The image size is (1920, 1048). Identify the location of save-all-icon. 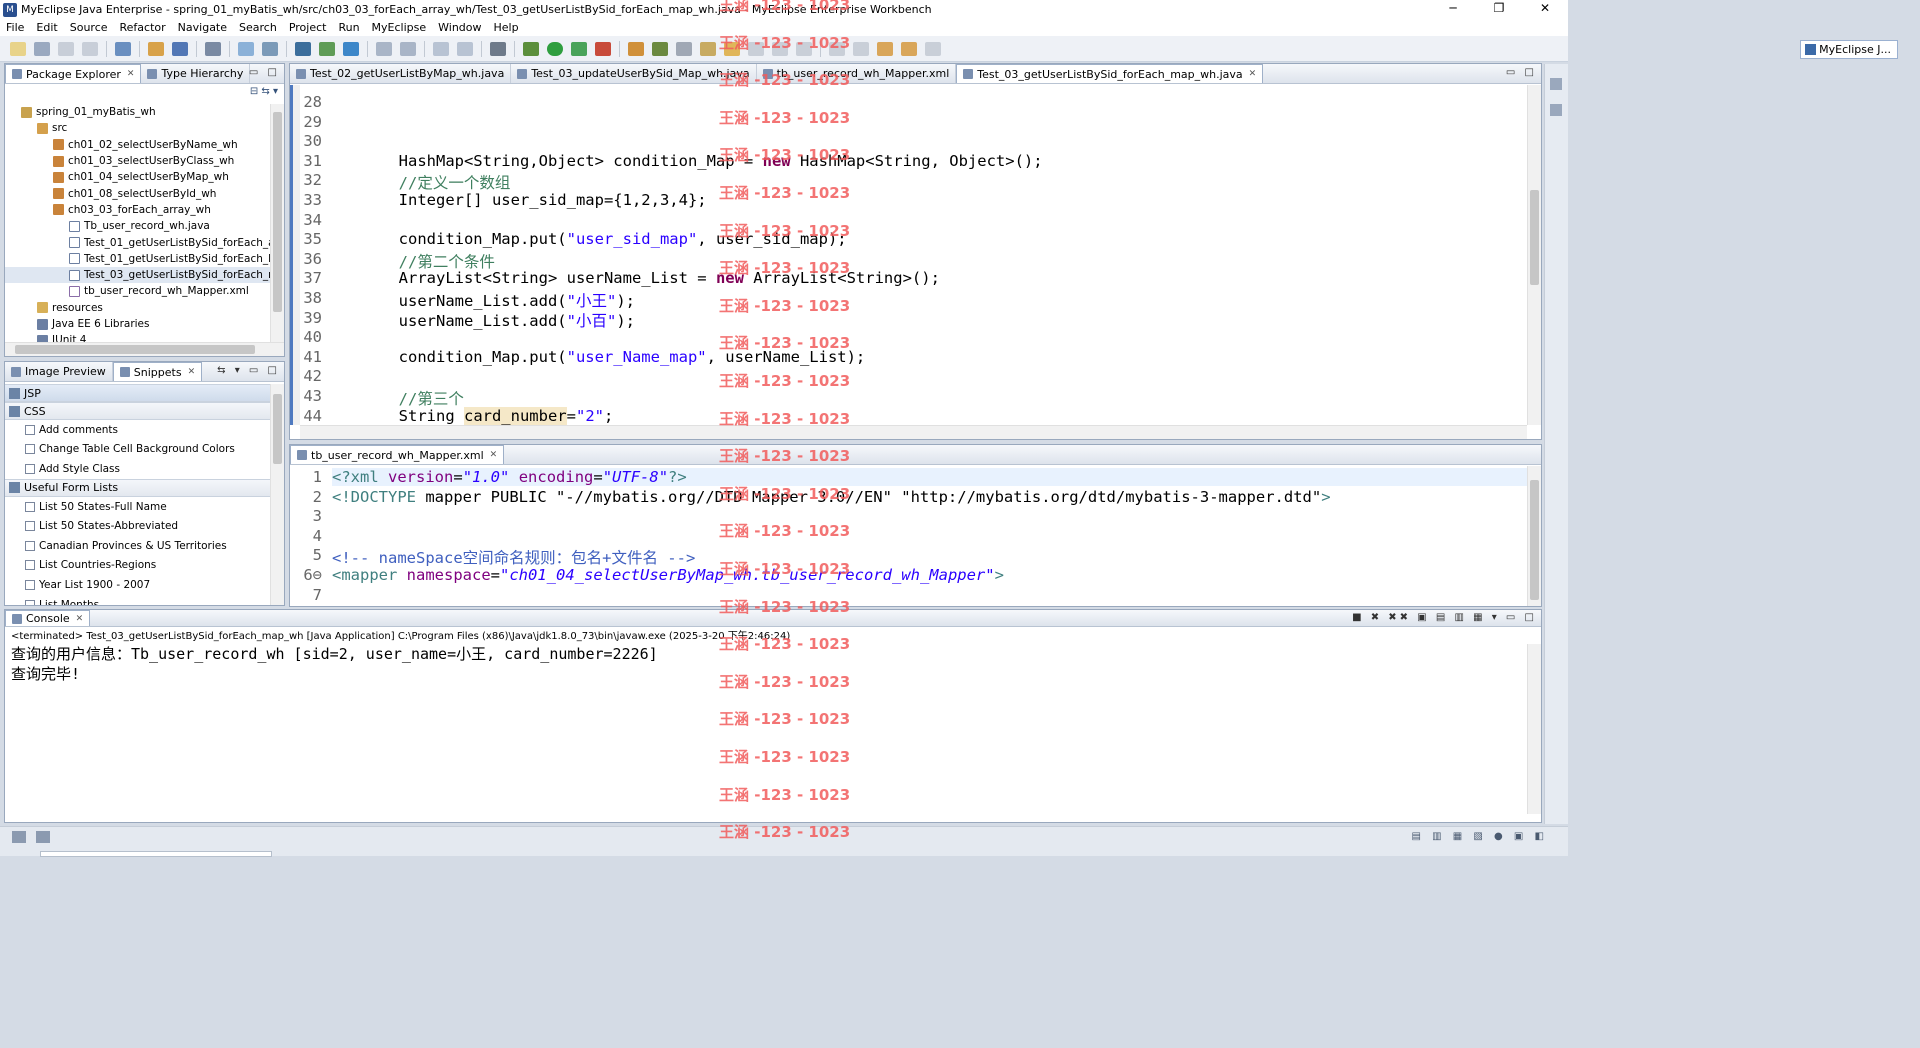
(66, 48).